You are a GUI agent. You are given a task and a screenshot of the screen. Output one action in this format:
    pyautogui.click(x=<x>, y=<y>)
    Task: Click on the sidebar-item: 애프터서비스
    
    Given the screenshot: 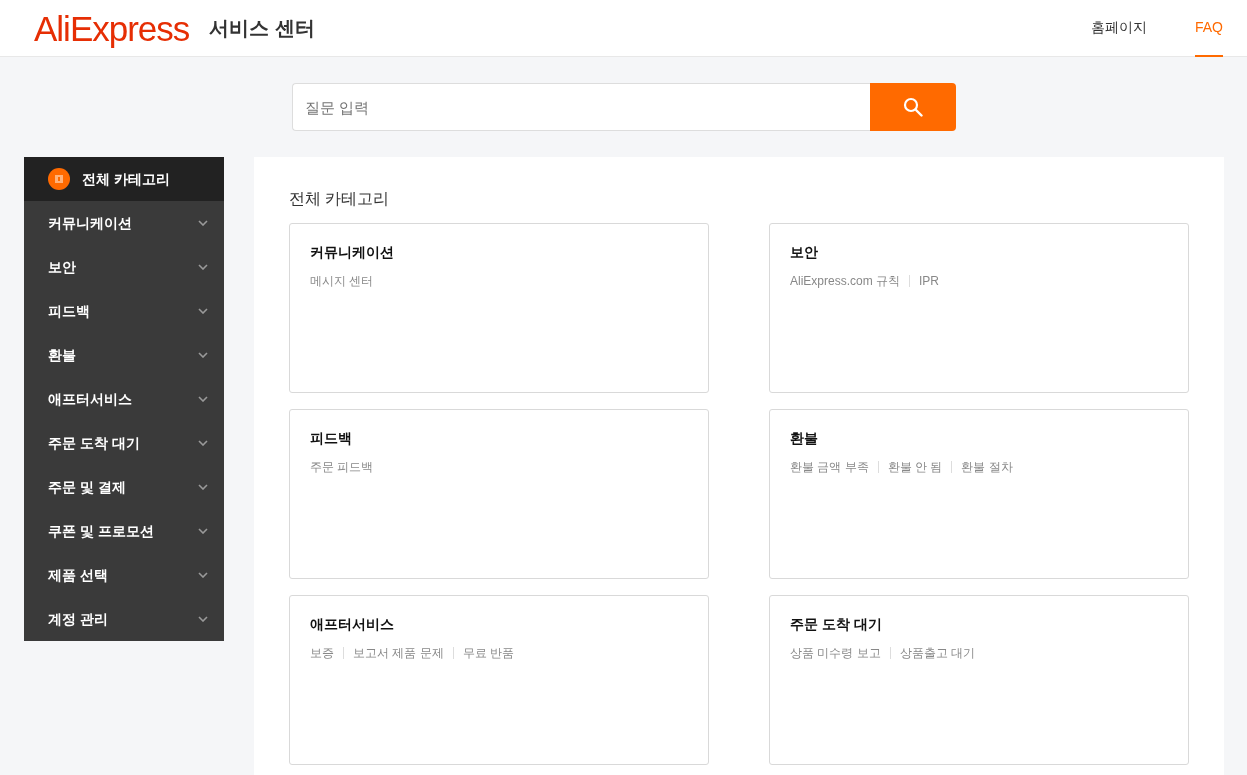 What is the action you would take?
    pyautogui.click(x=124, y=399)
    